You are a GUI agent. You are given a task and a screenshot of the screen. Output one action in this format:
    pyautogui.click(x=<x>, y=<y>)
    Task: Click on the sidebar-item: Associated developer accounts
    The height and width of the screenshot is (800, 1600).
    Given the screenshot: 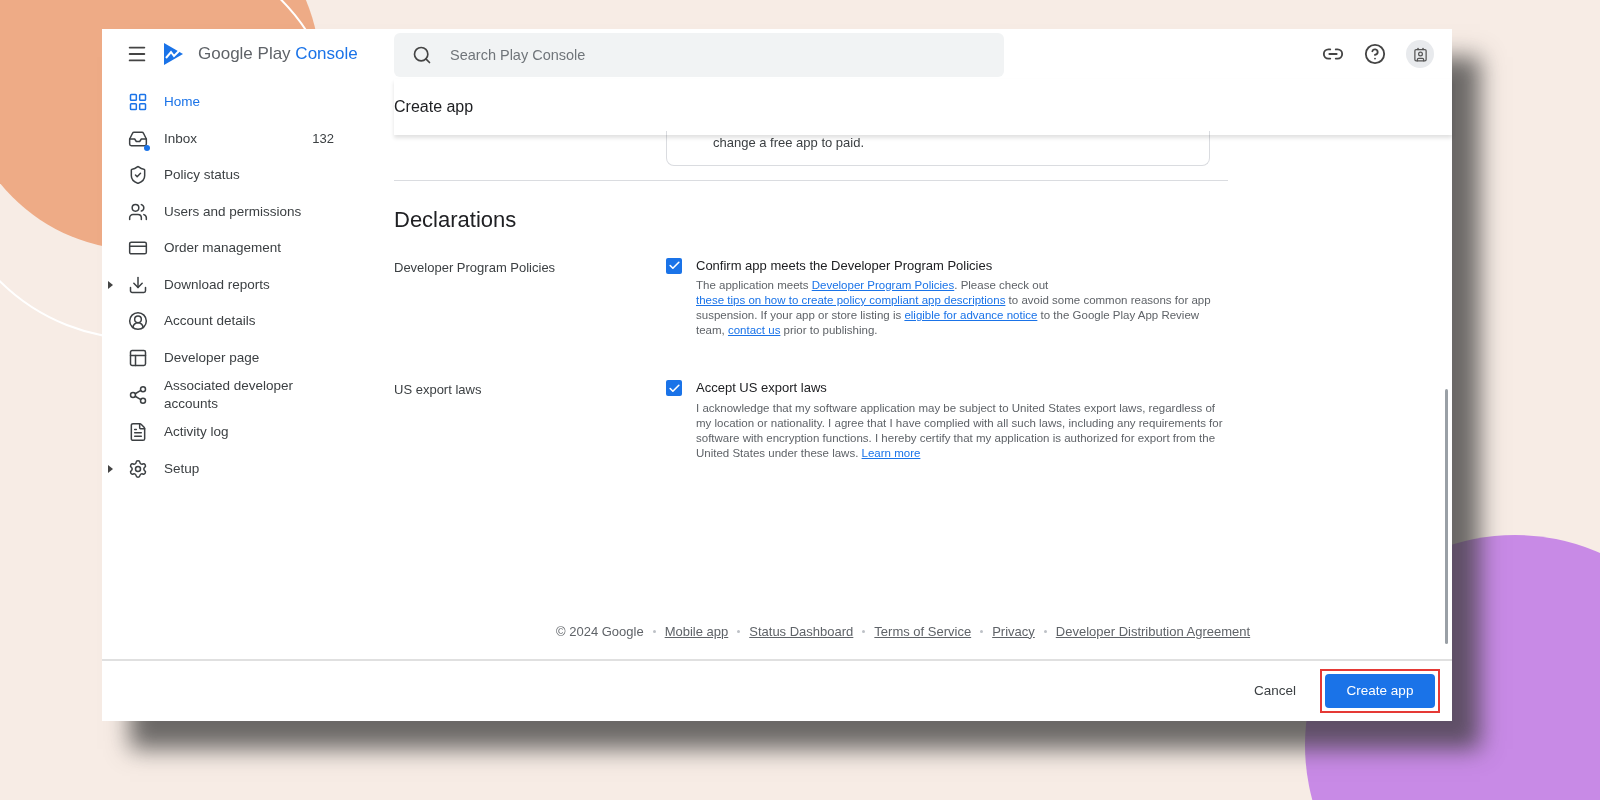 What is the action you would take?
    pyautogui.click(x=248, y=395)
    